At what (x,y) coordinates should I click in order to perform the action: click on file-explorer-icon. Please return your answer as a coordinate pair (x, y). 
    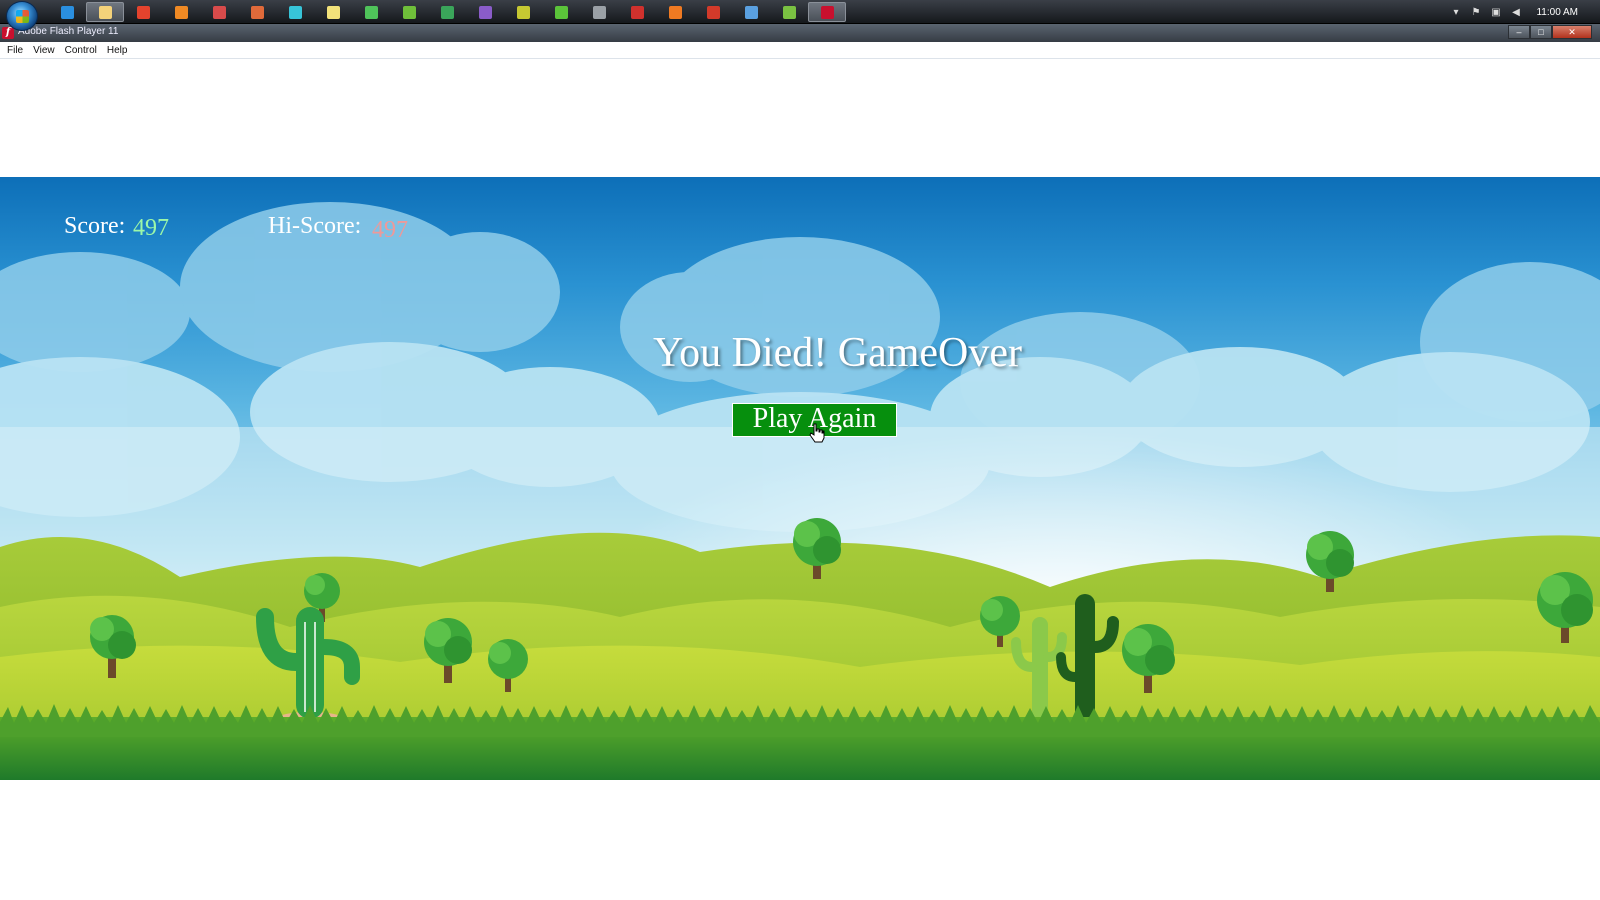
    Looking at the image, I should click on (105, 12).